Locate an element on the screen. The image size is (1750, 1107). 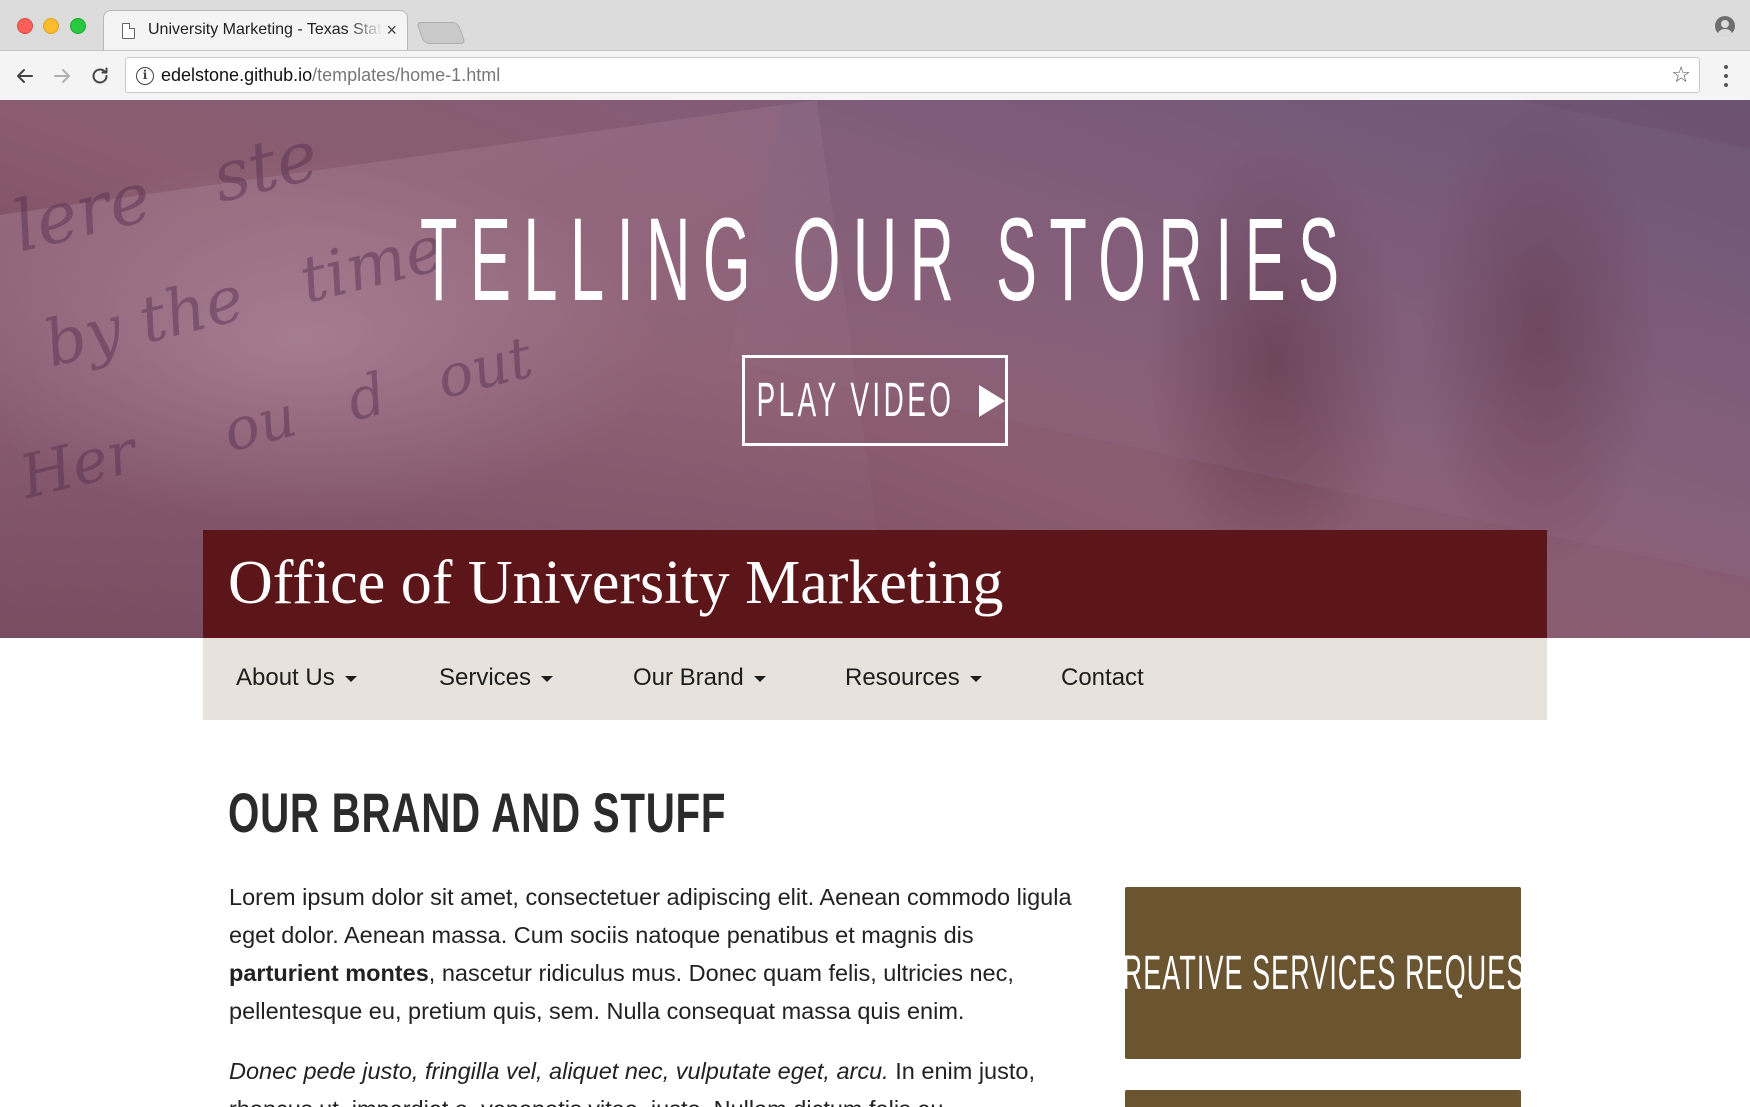
bookmark-star-icon: ☆ is located at coordinates (1681, 75).